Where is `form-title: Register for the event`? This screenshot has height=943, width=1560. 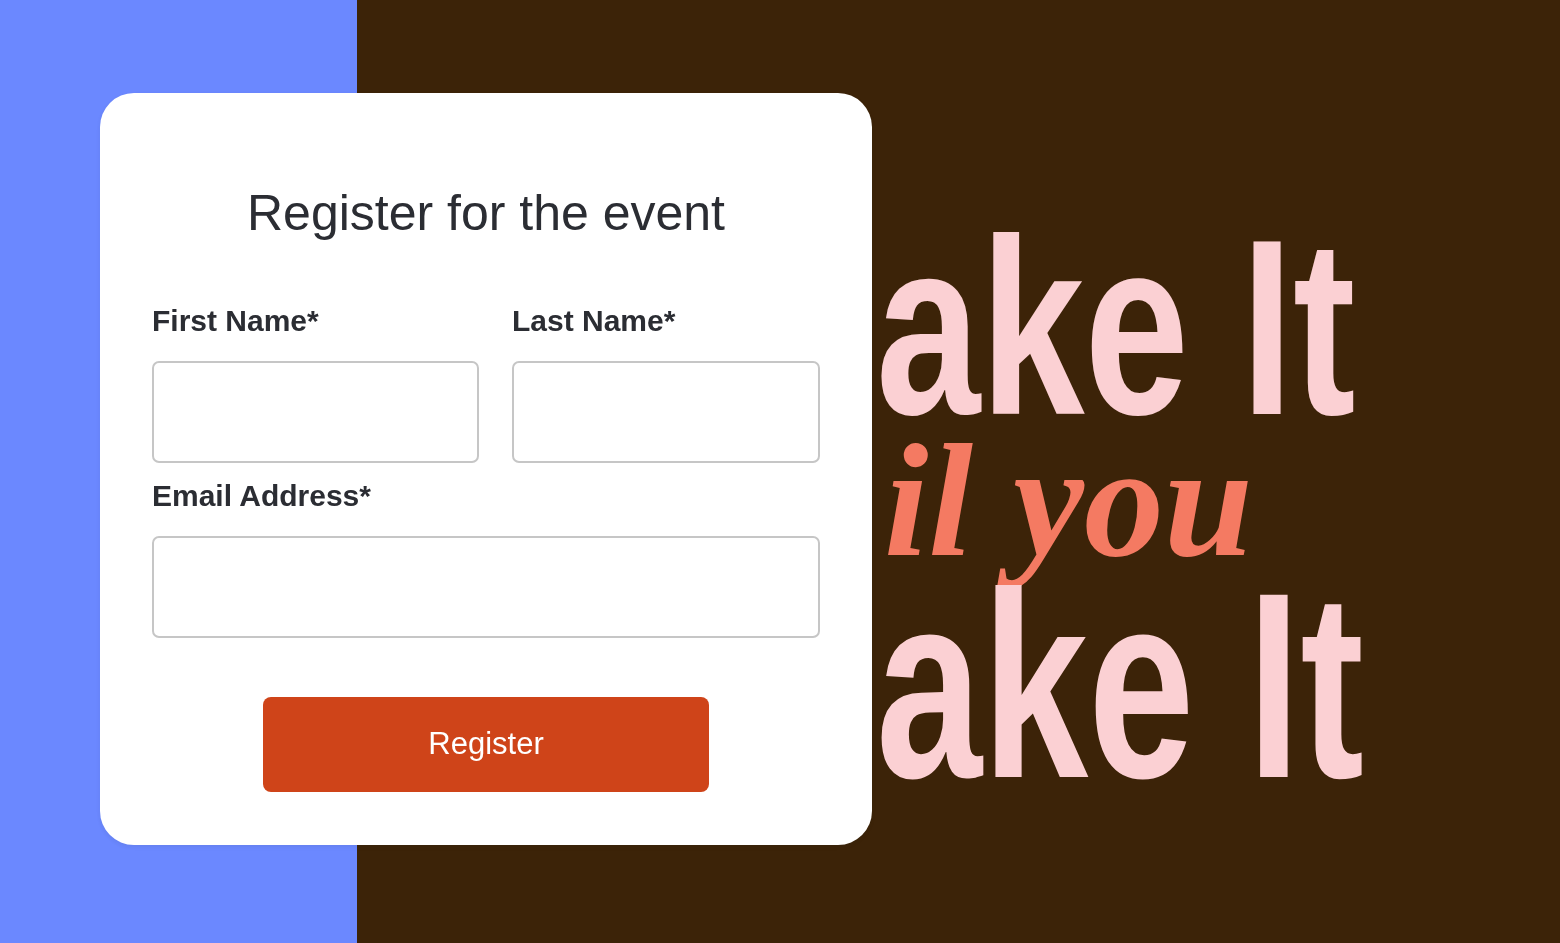 form-title: Register for the event is located at coordinates (486, 213).